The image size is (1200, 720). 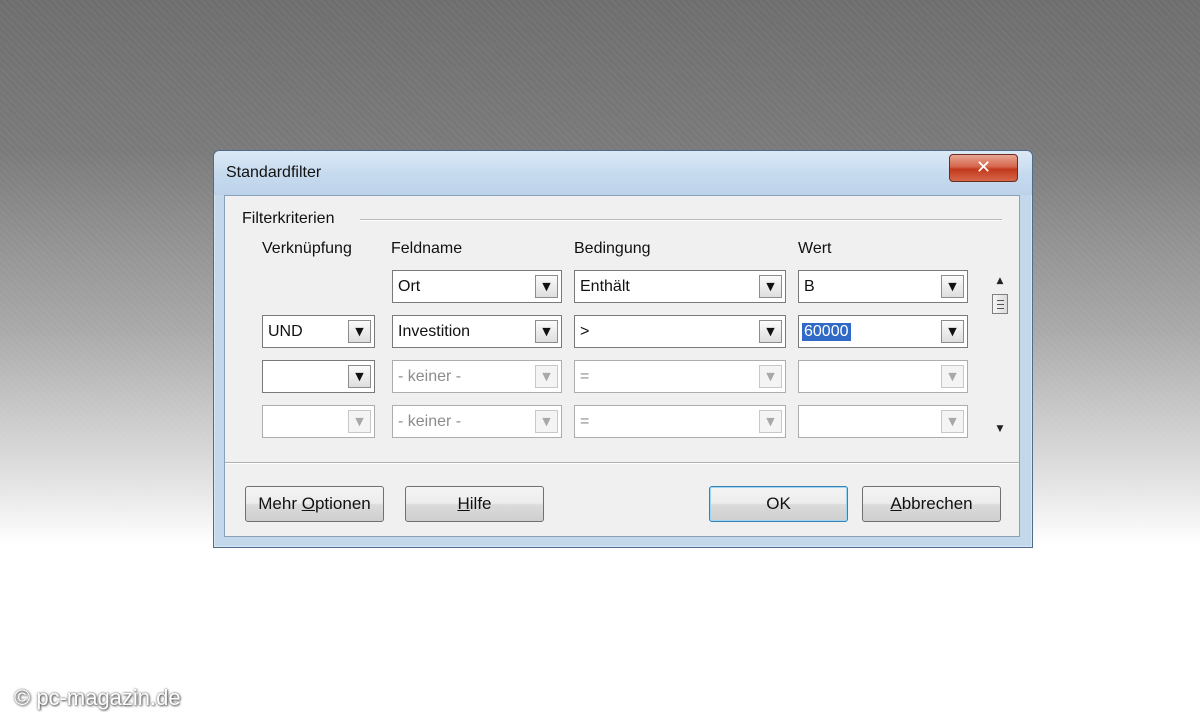 I want to click on column-header-field: Feldname, so click(x=427, y=248).